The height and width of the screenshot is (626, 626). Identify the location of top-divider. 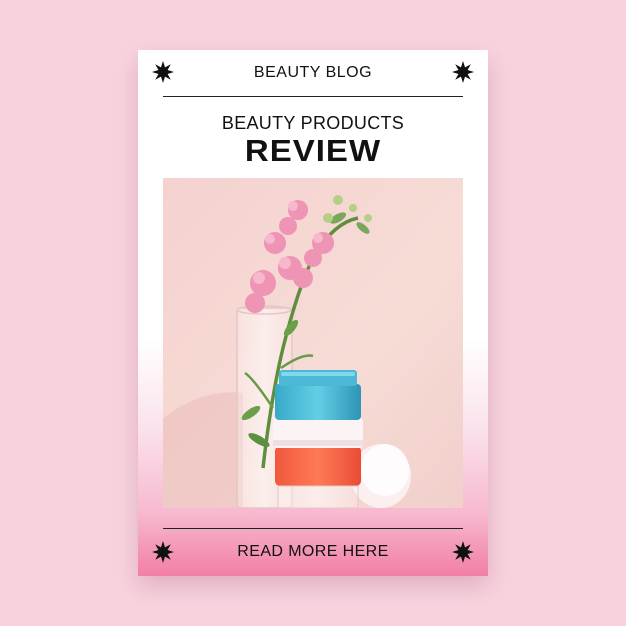
(313, 96).